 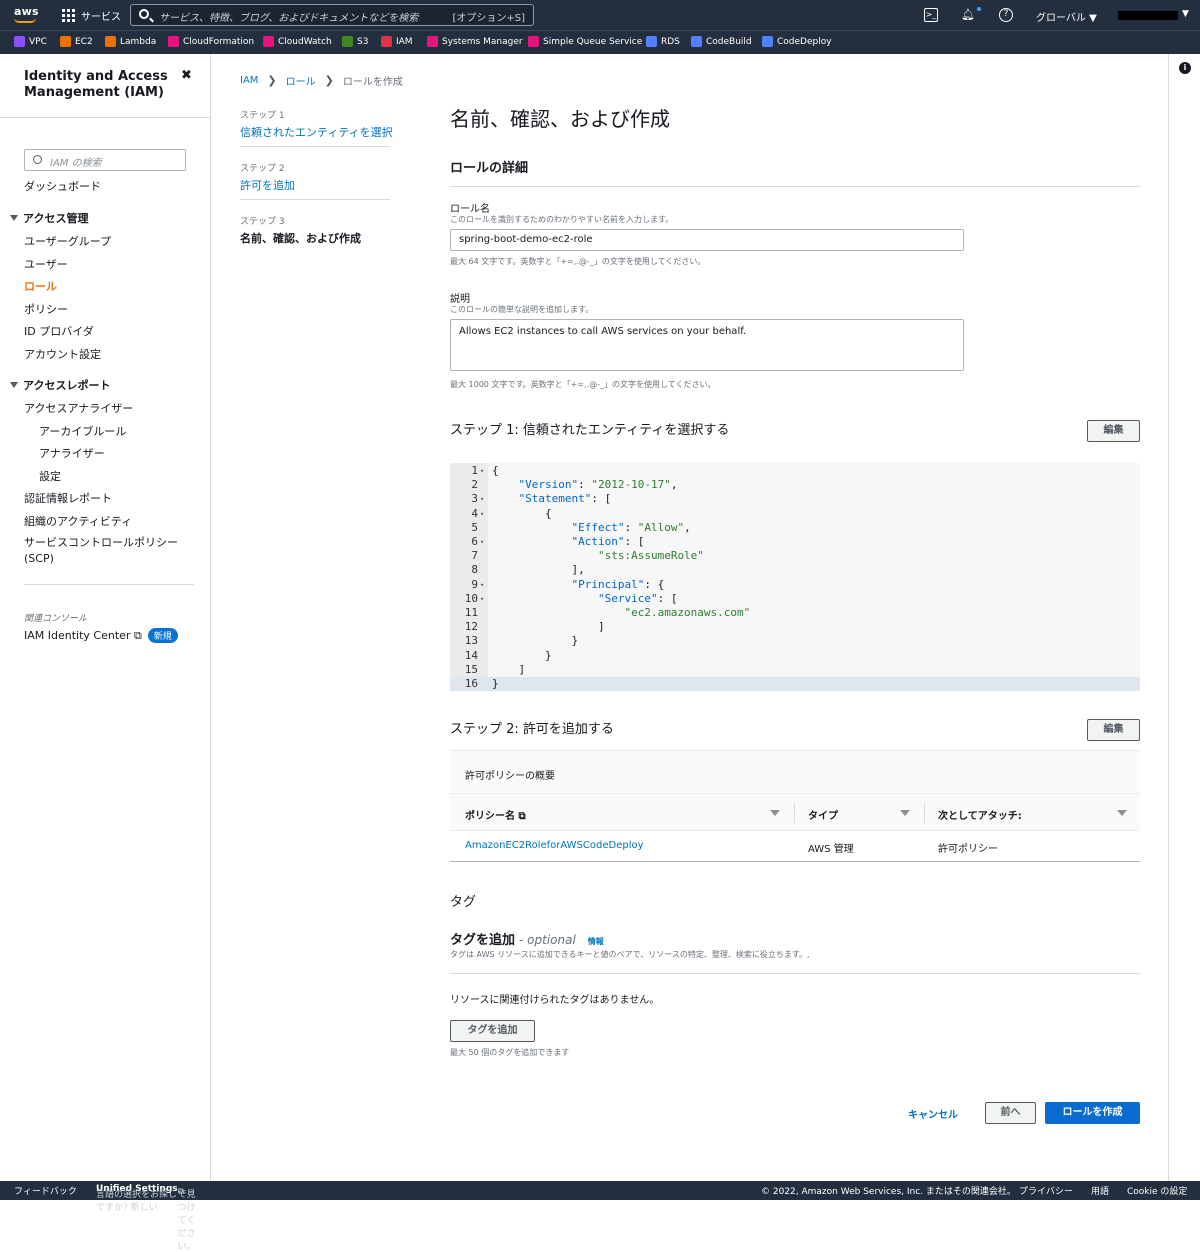 I want to click on cookie-settings-link: Cookie の設定, so click(x=1157, y=1190).